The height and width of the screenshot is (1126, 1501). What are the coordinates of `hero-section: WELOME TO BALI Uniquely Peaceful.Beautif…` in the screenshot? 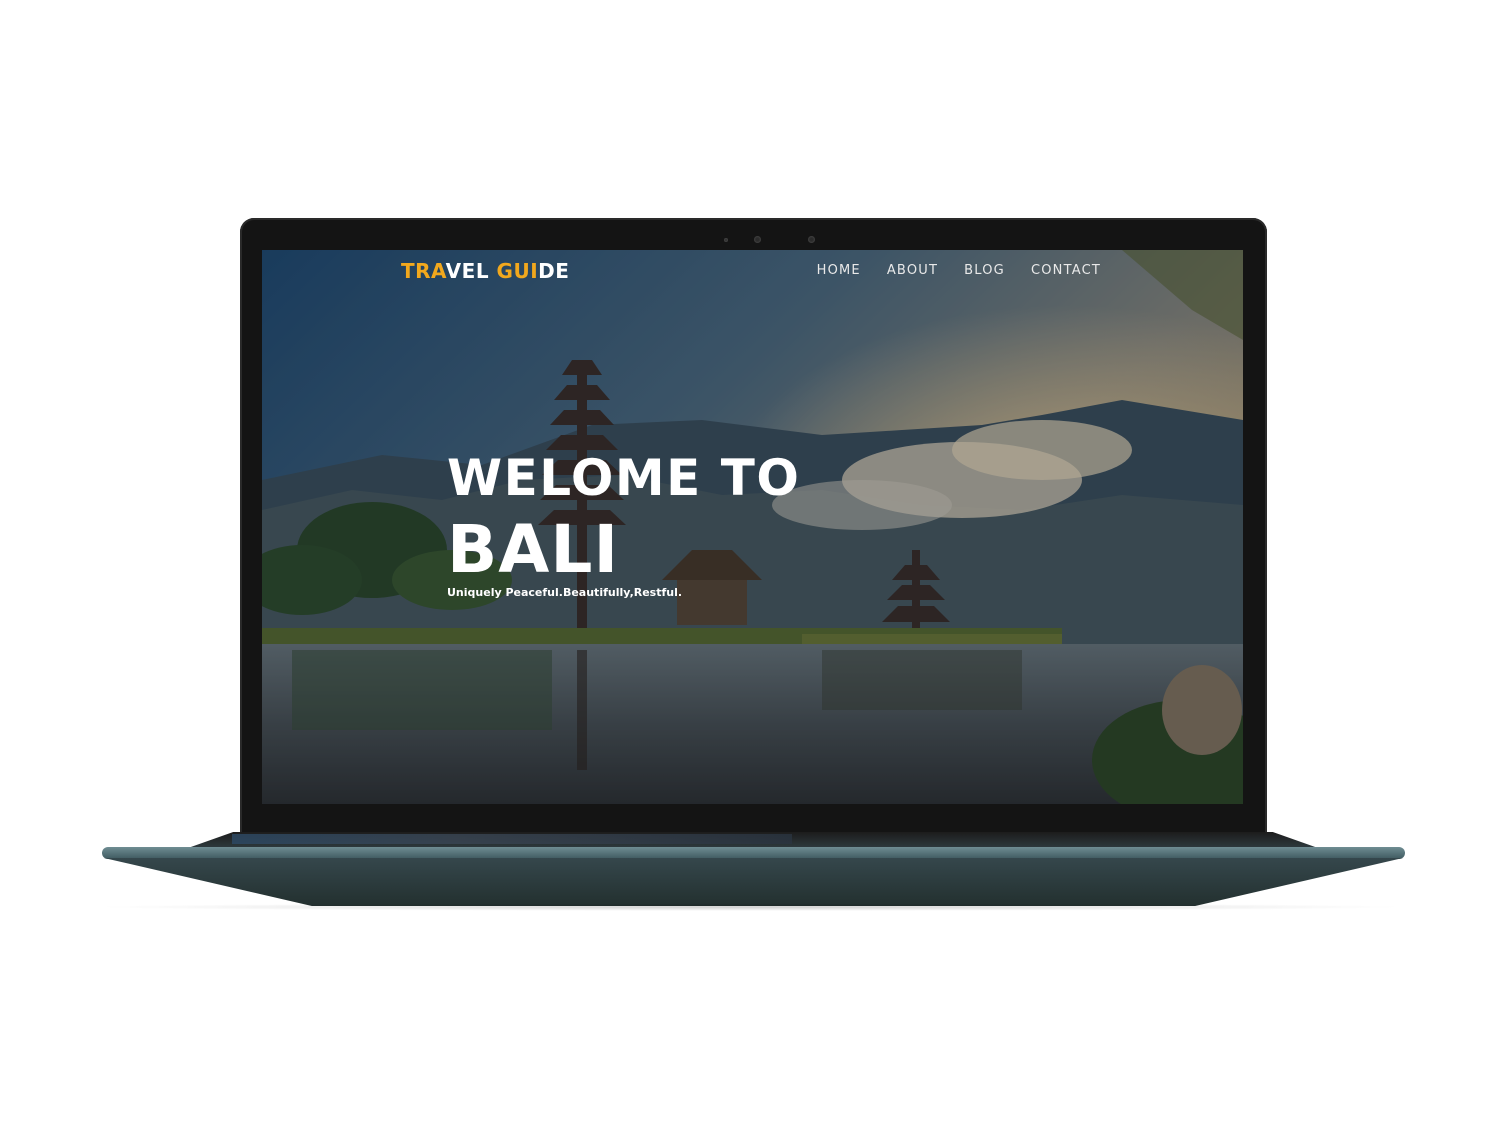 It's located at (623, 522).